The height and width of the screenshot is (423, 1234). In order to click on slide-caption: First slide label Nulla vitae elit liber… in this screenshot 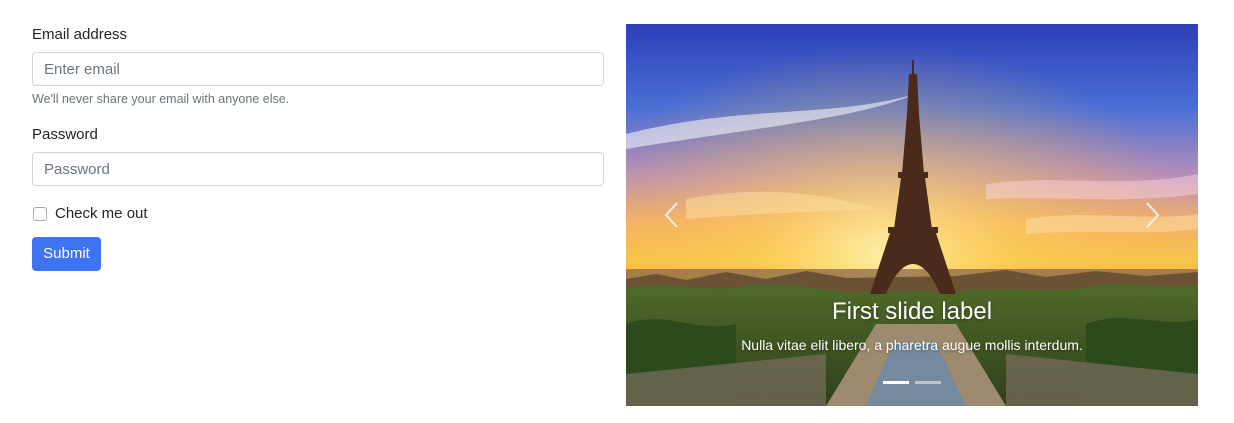, I will do `click(912, 325)`.